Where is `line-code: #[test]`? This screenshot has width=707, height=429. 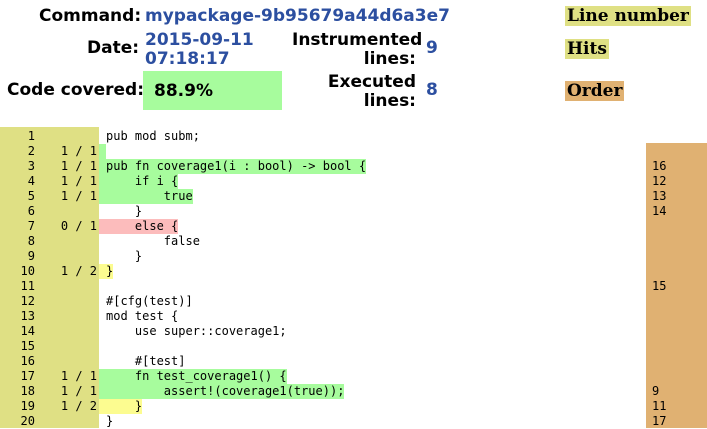 line-code: #[test] is located at coordinates (146, 361).